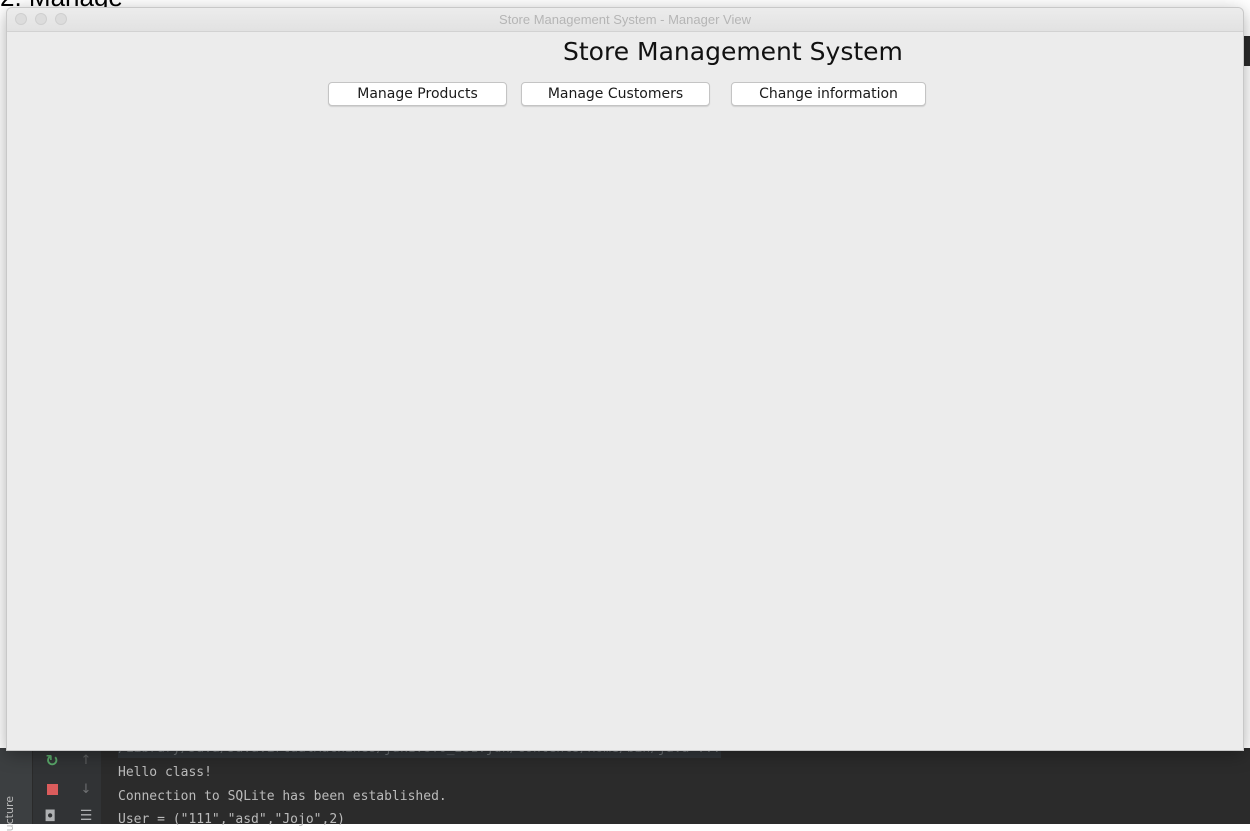 This screenshot has height=831, width=1250. What do you see at coordinates (16, 789) in the screenshot?
I see `ide-side-toolwindow-bar: ucture` at bounding box center [16, 789].